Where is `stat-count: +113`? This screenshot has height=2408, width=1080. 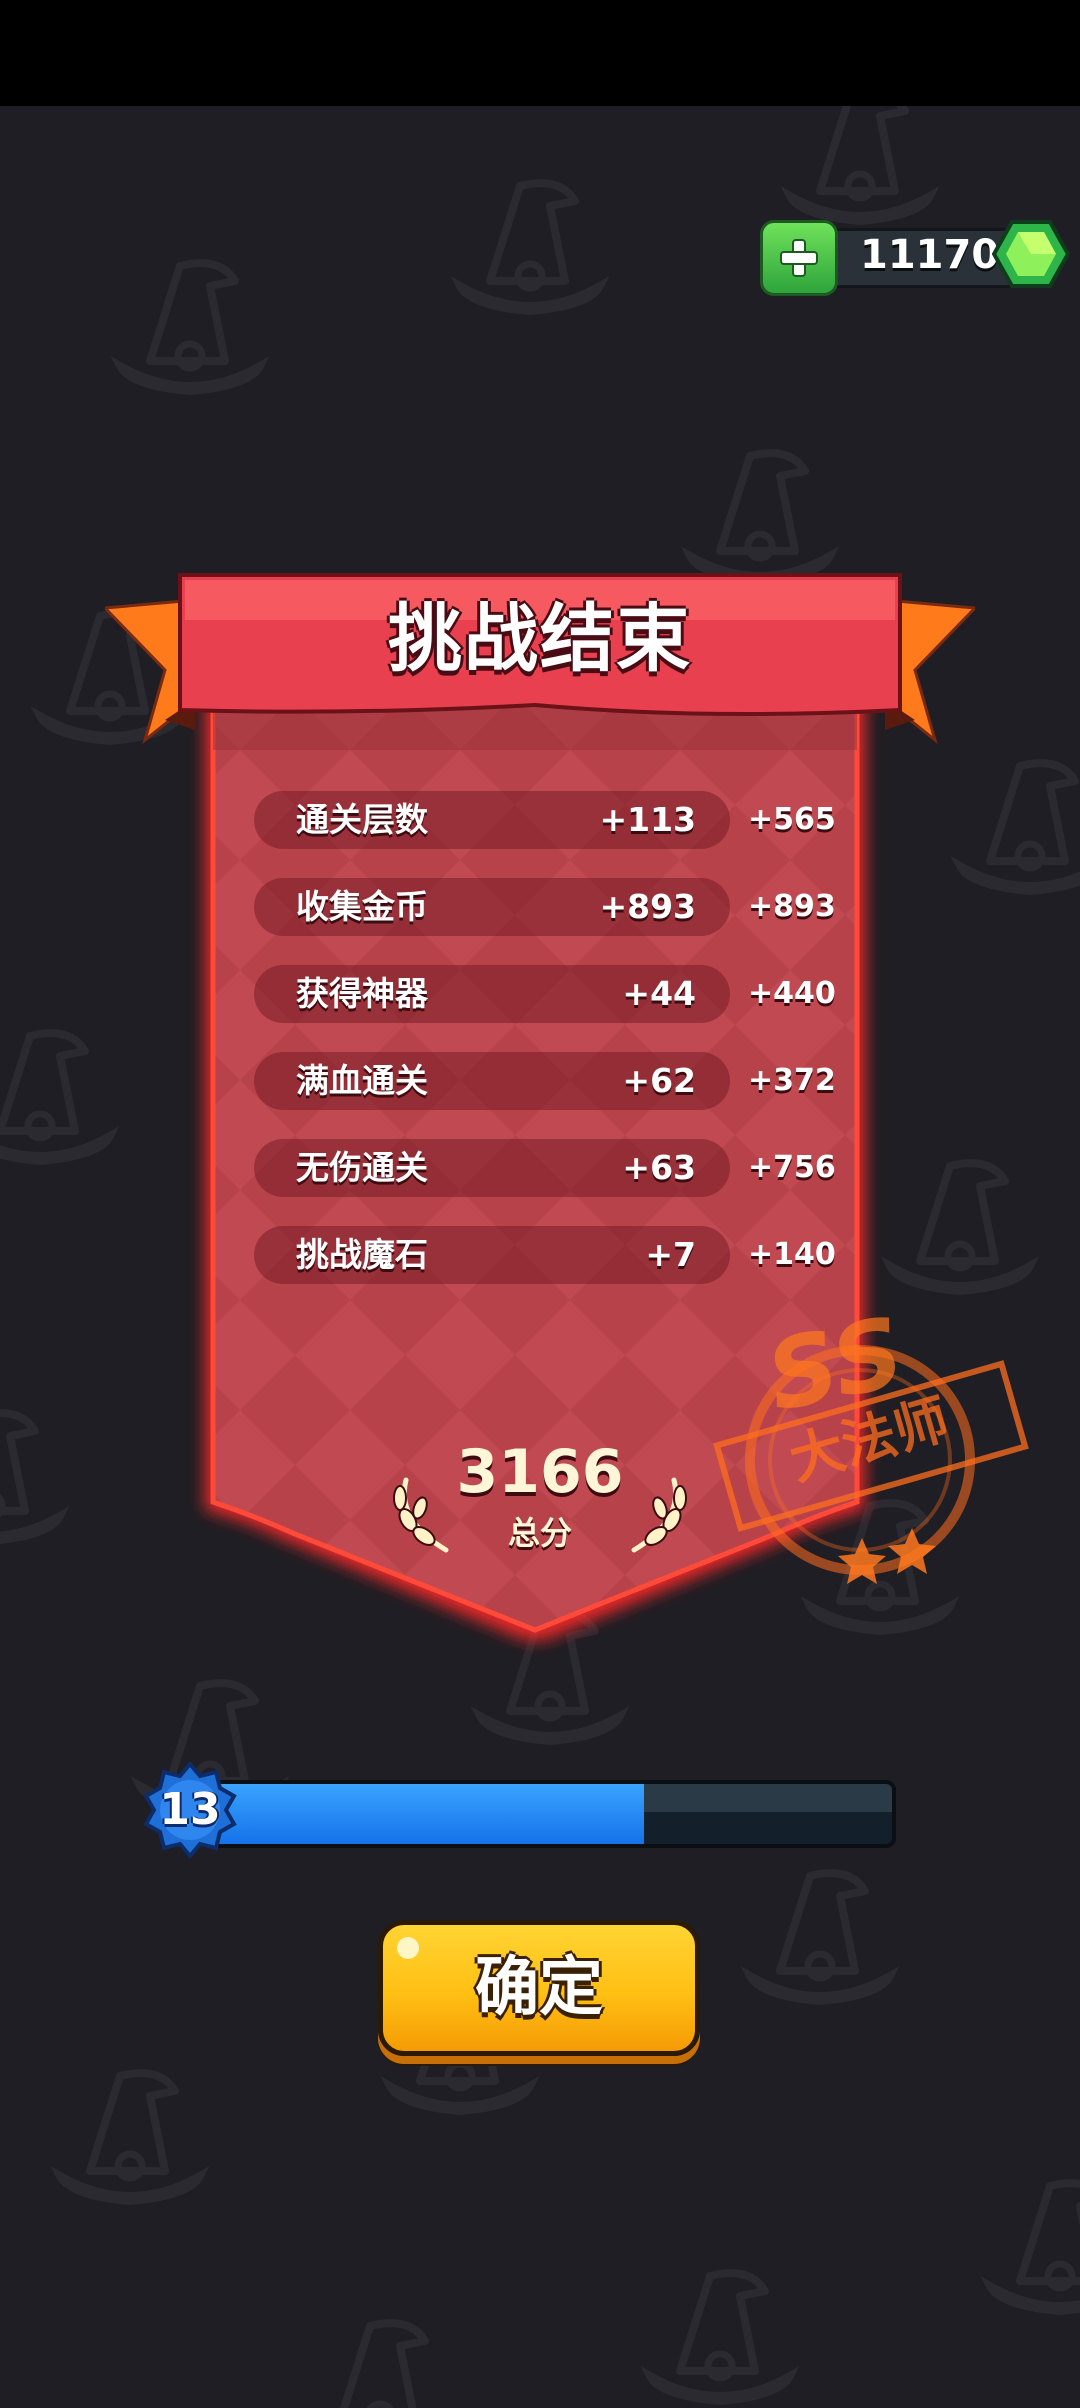 stat-count: +113 is located at coordinates (647, 819).